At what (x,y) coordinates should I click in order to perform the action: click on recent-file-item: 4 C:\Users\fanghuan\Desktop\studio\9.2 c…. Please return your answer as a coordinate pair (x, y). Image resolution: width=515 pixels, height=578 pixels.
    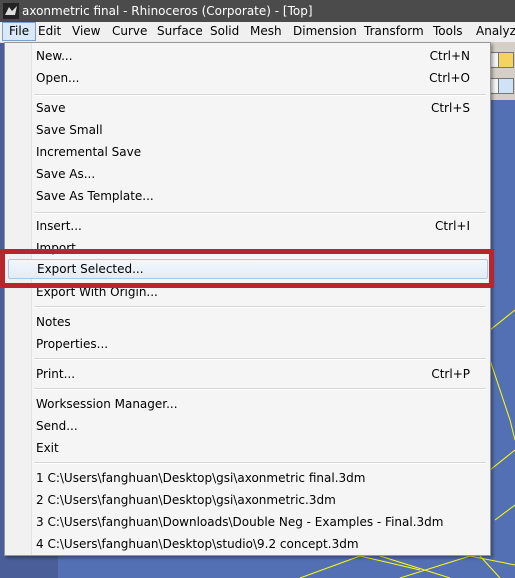
    Looking at the image, I should click on (247, 544).